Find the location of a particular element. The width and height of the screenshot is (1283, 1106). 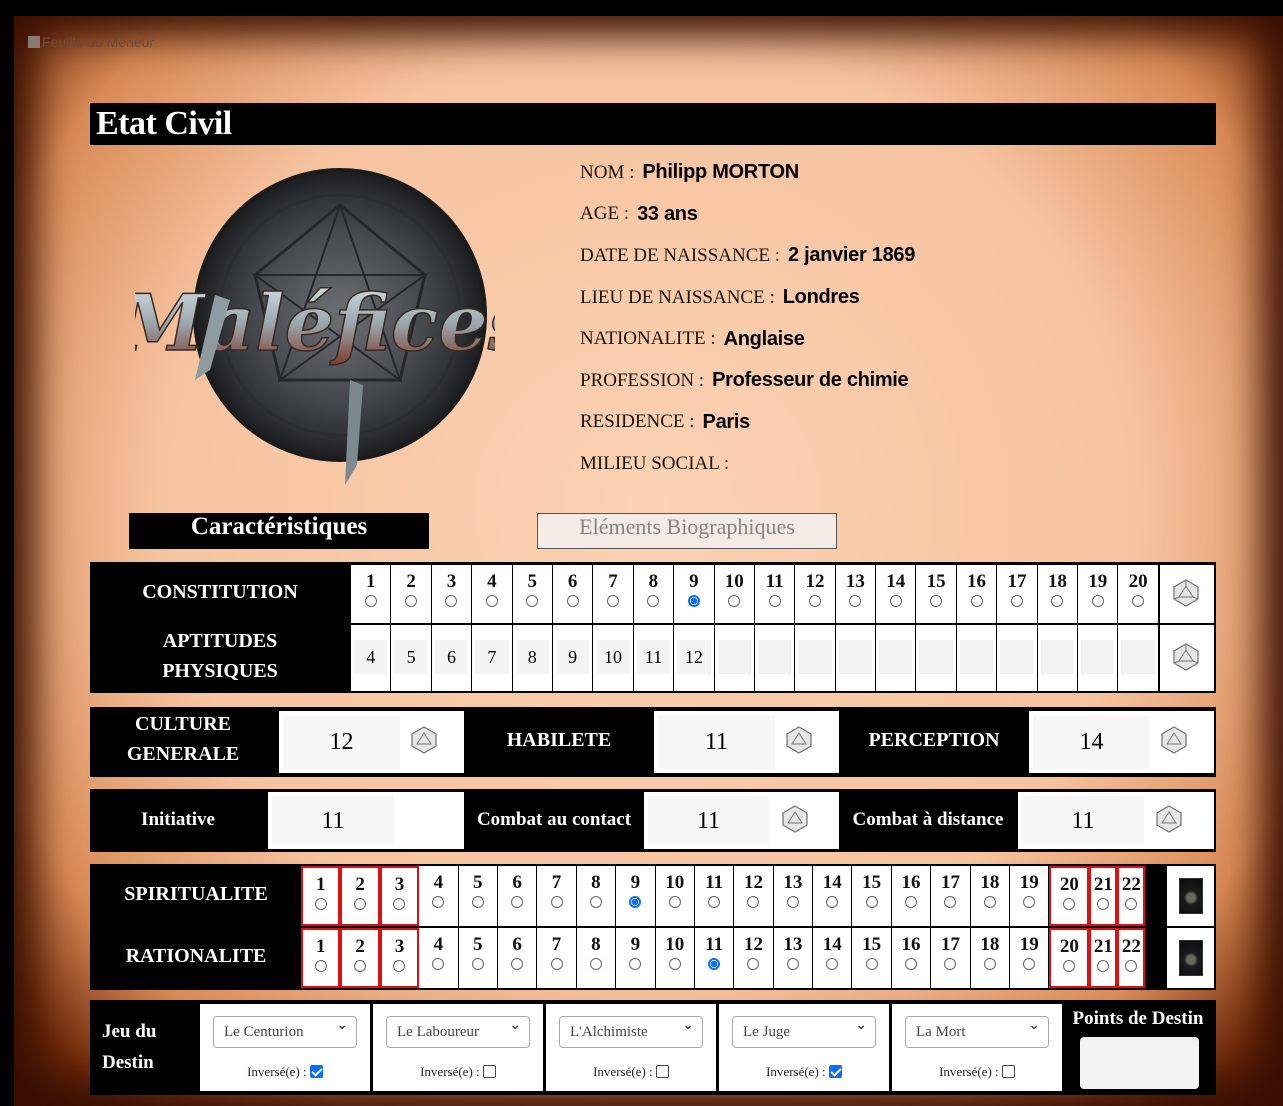

card-select-4: Le Juge ⌄ is located at coordinates (804, 1032).